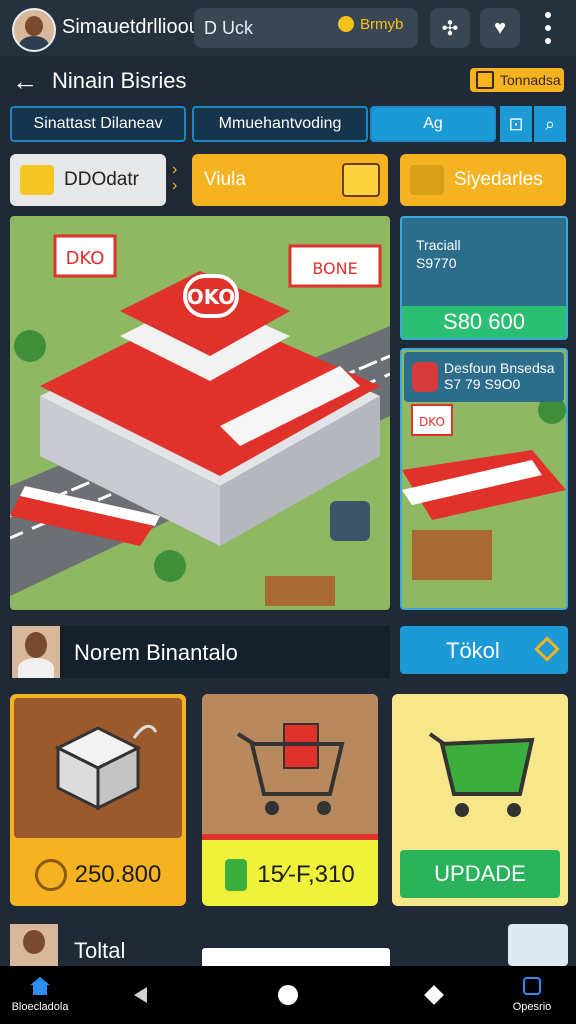 The height and width of the screenshot is (1024, 576). I want to click on category-basket: DDOdatr, so click(88, 180).